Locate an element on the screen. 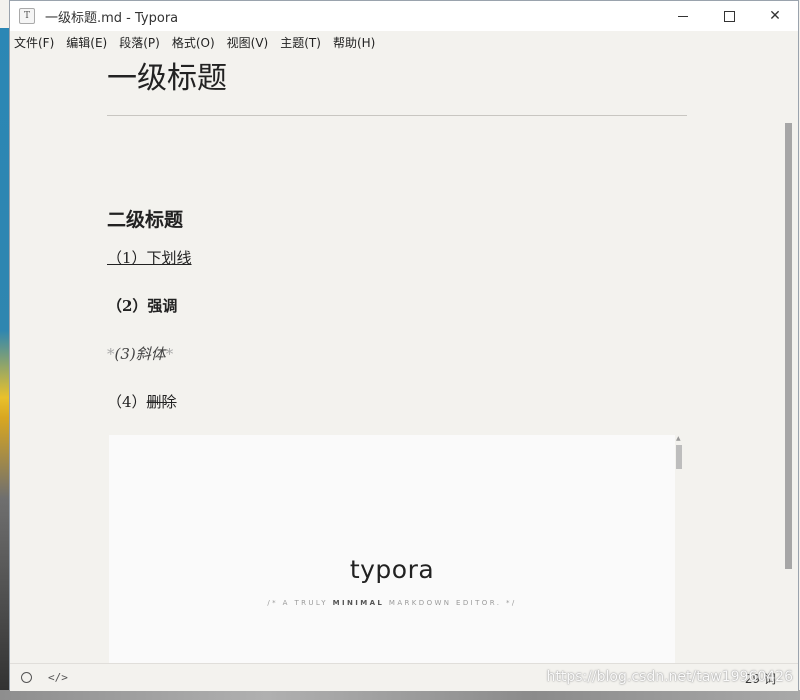 The image size is (800, 700). heading-2: 二级标题 is located at coordinates (145, 218).